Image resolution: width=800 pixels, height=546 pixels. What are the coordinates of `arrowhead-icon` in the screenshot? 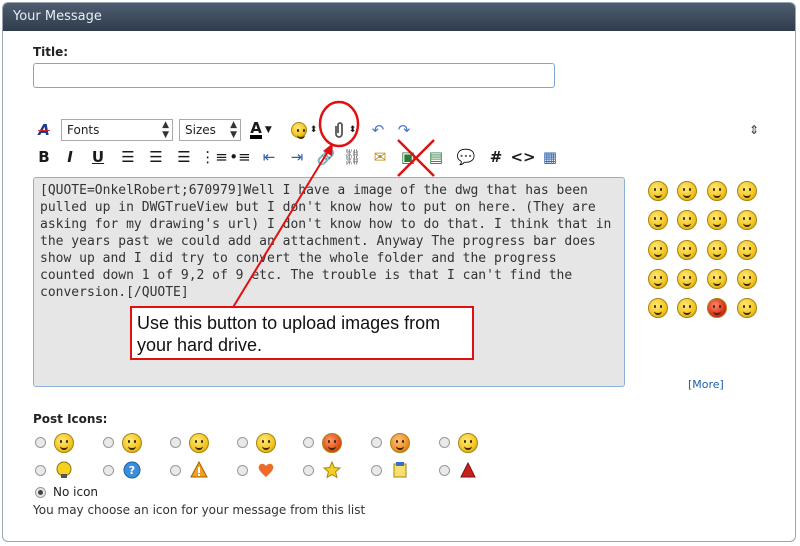 It's located at (328, 149).